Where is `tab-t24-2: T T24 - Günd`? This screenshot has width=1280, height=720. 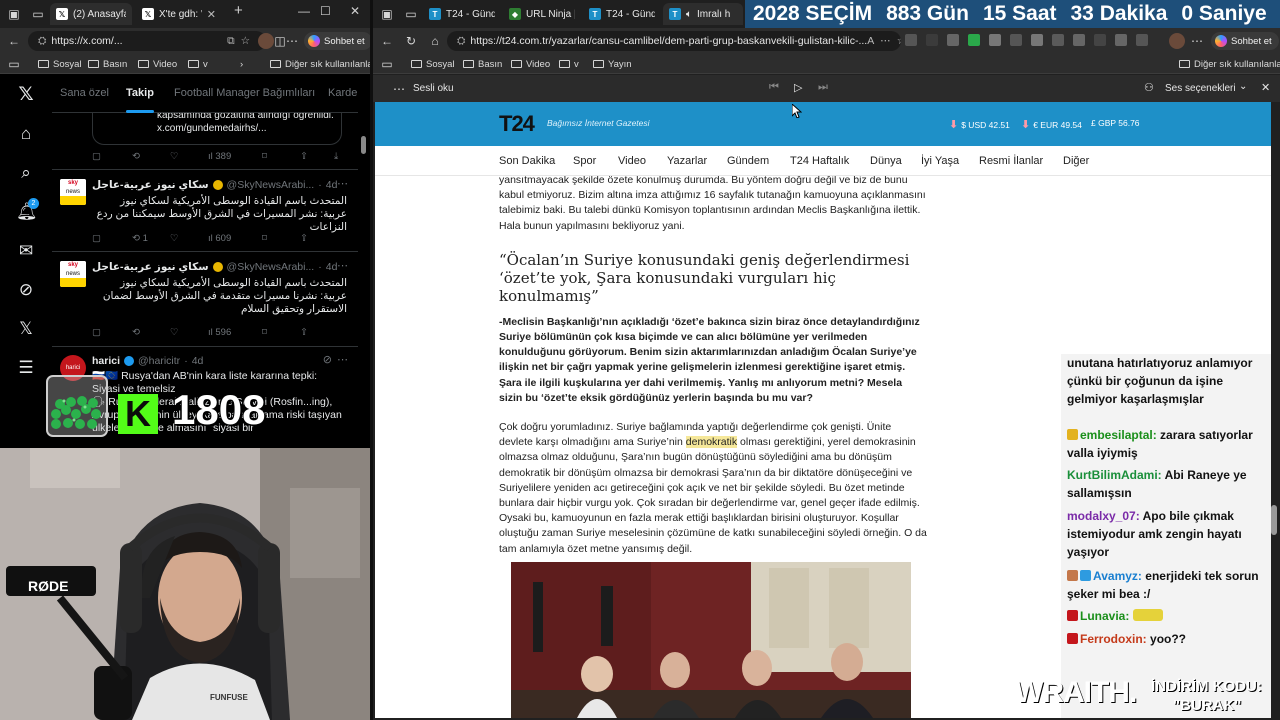
tab-t24-2: T T24 - Günd is located at coordinates (622, 14).